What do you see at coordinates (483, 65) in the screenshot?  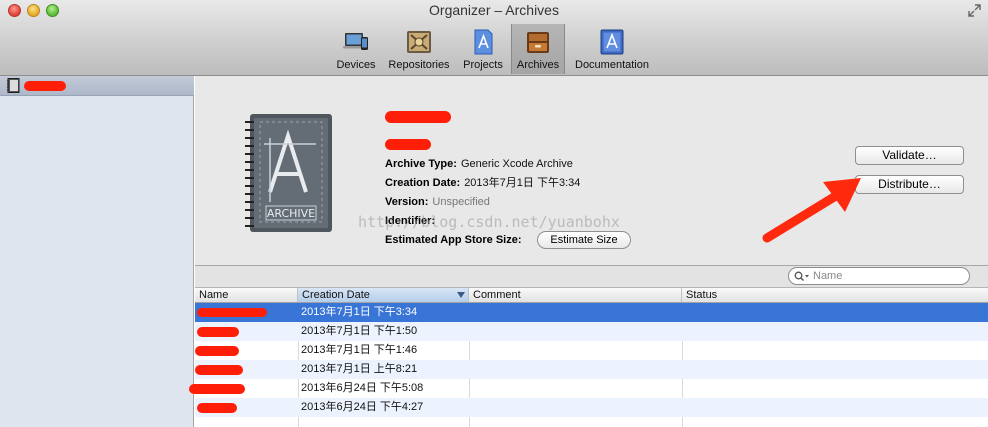 I see `tab-projects-label: Projects` at bounding box center [483, 65].